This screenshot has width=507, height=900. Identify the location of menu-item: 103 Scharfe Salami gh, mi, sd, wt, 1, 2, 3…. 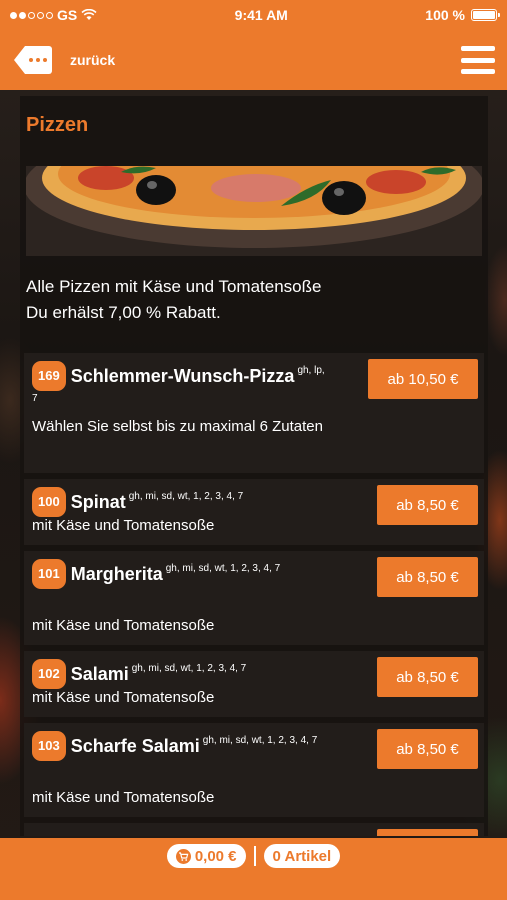
(254, 770).